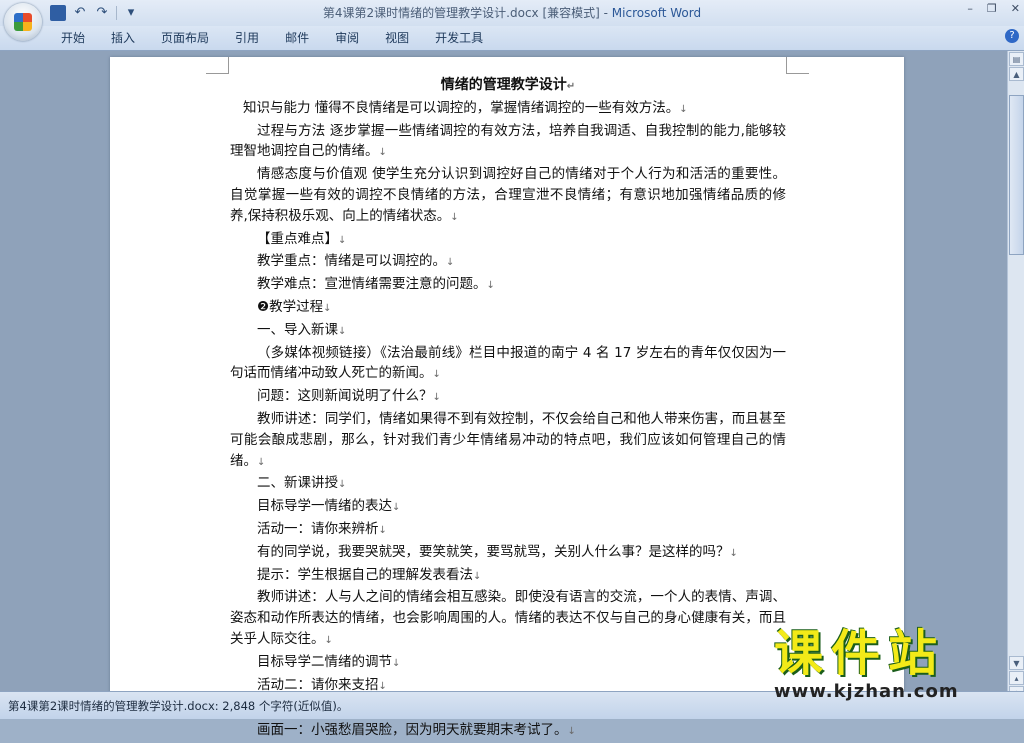 The height and width of the screenshot is (743, 1024). What do you see at coordinates (73, 38) in the screenshot?
I see `tab-0: 开始` at bounding box center [73, 38].